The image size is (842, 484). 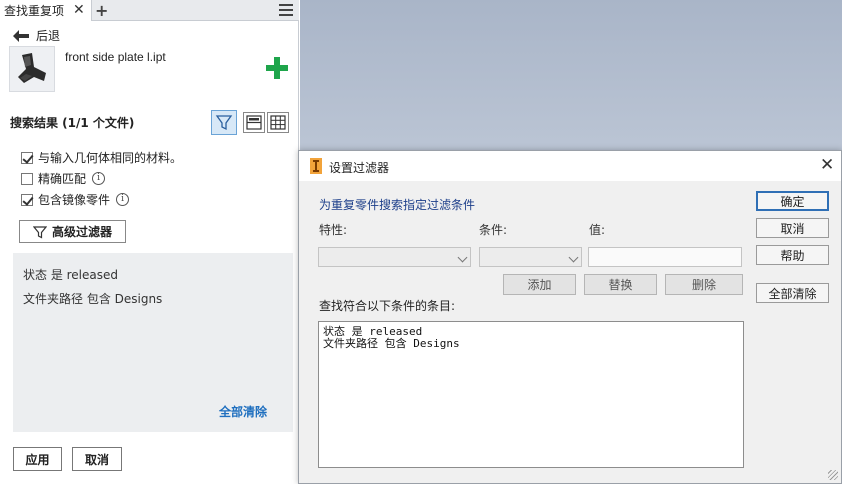 I want to click on hamburger-menu-icon, so click(x=286, y=10).